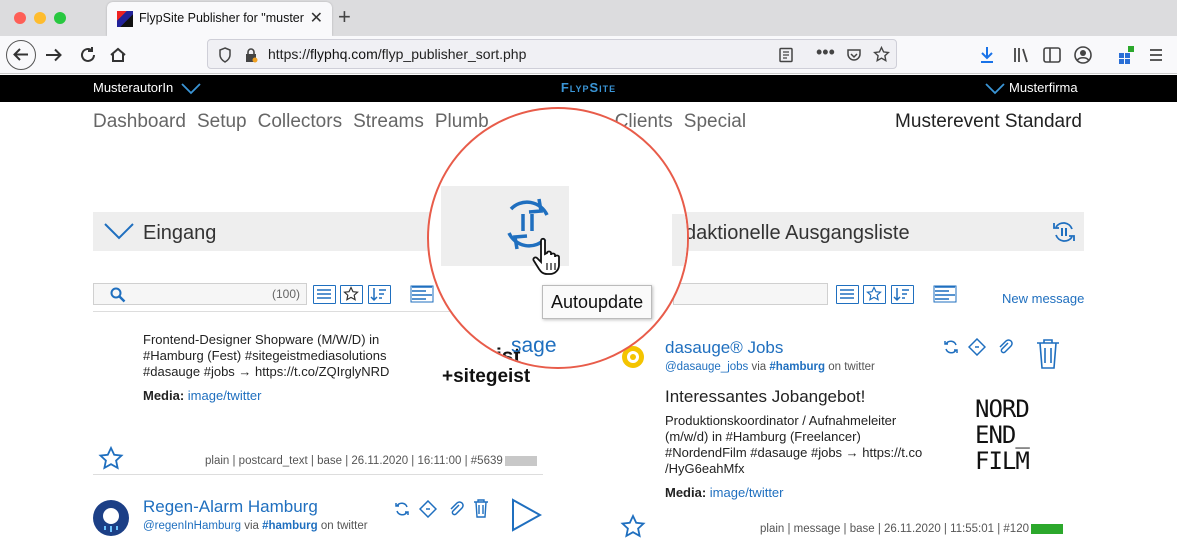 This screenshot has height=539, width=1177. Describe the element at coordinates (847, 294) in the screenshot. I see `outbox-list-view-button` at that location.